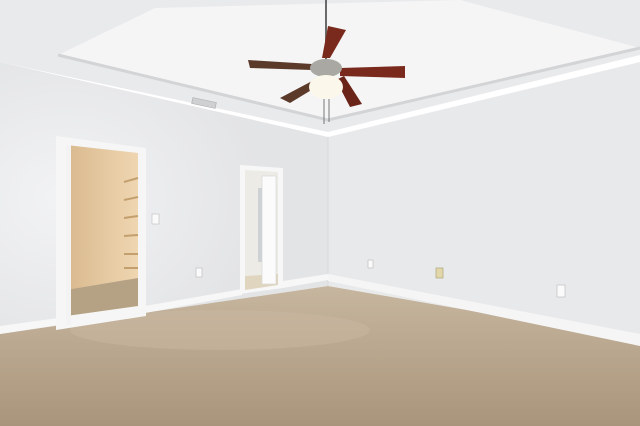 The width and height of the screenshot is (640, 426). I want to click on fan-light-bowl, so click(326, 87).